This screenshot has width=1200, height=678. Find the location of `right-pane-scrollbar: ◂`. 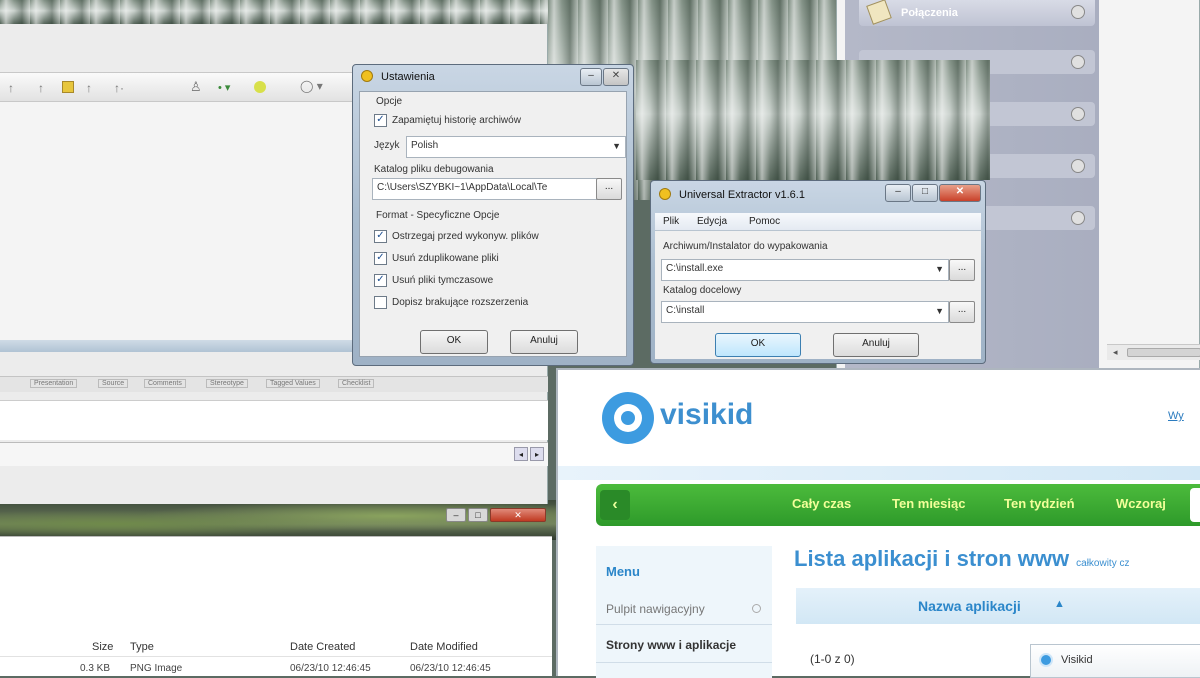

right-pane-scrollbar: ◂ is located at coordinates (1153, 352).